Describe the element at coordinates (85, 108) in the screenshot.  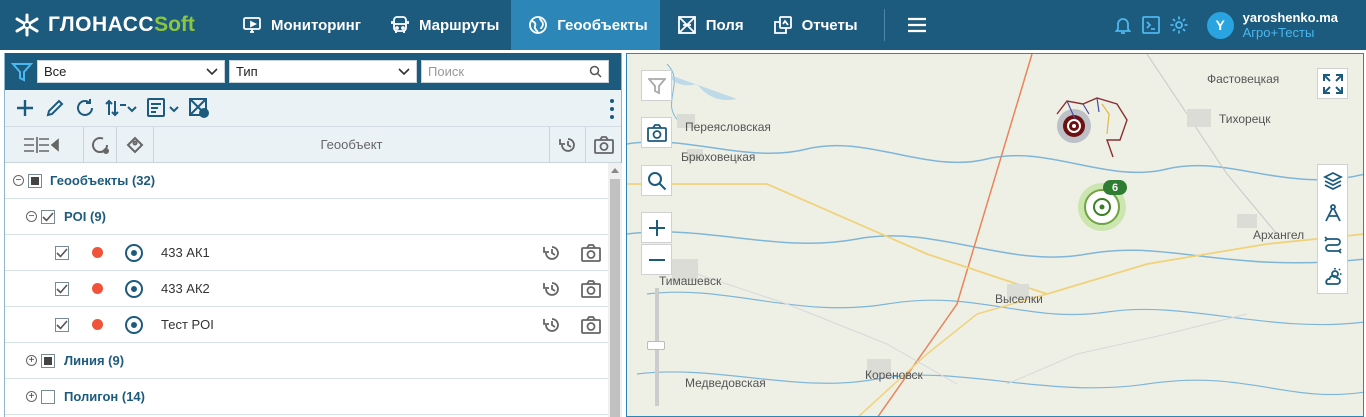
I see `refresh-icon` at that location.